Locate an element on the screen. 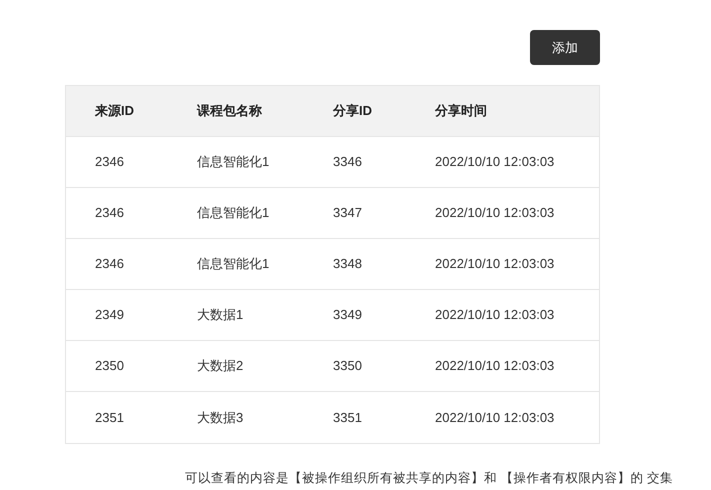  table-cell: 大数据1 is located at coordinates (220, 314).